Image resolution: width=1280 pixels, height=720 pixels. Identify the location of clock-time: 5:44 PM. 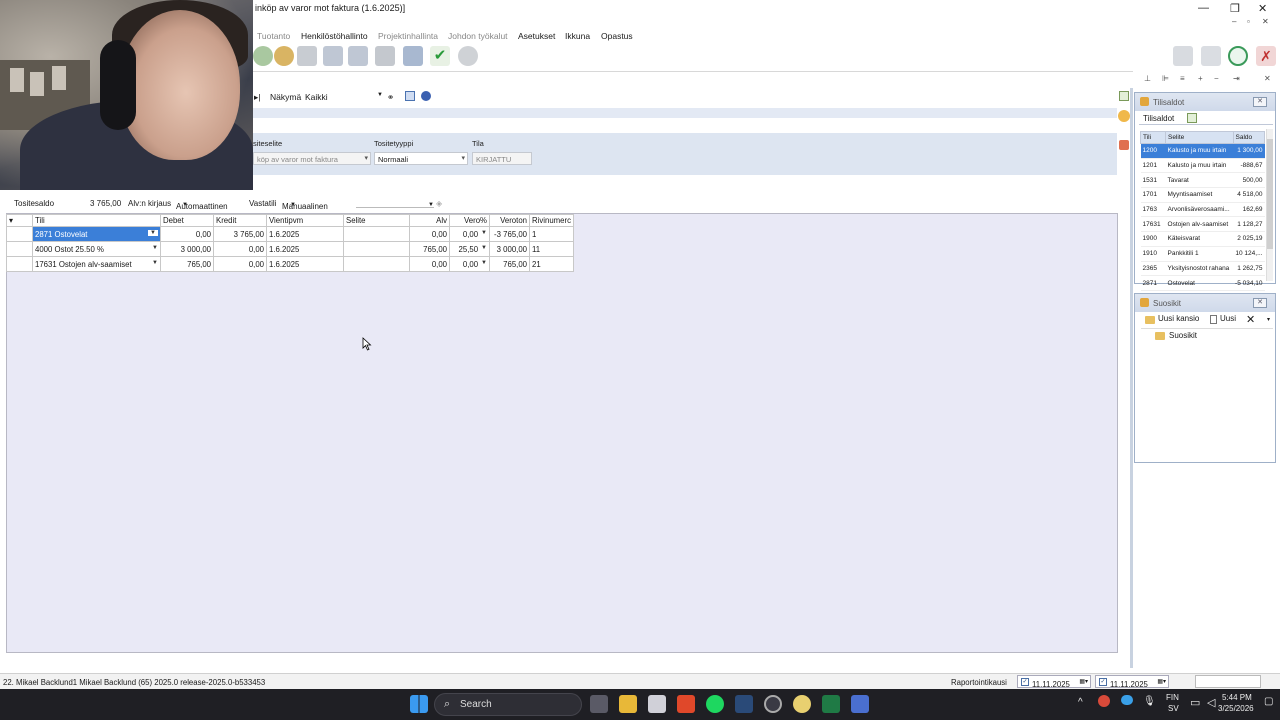
(1237, 697).